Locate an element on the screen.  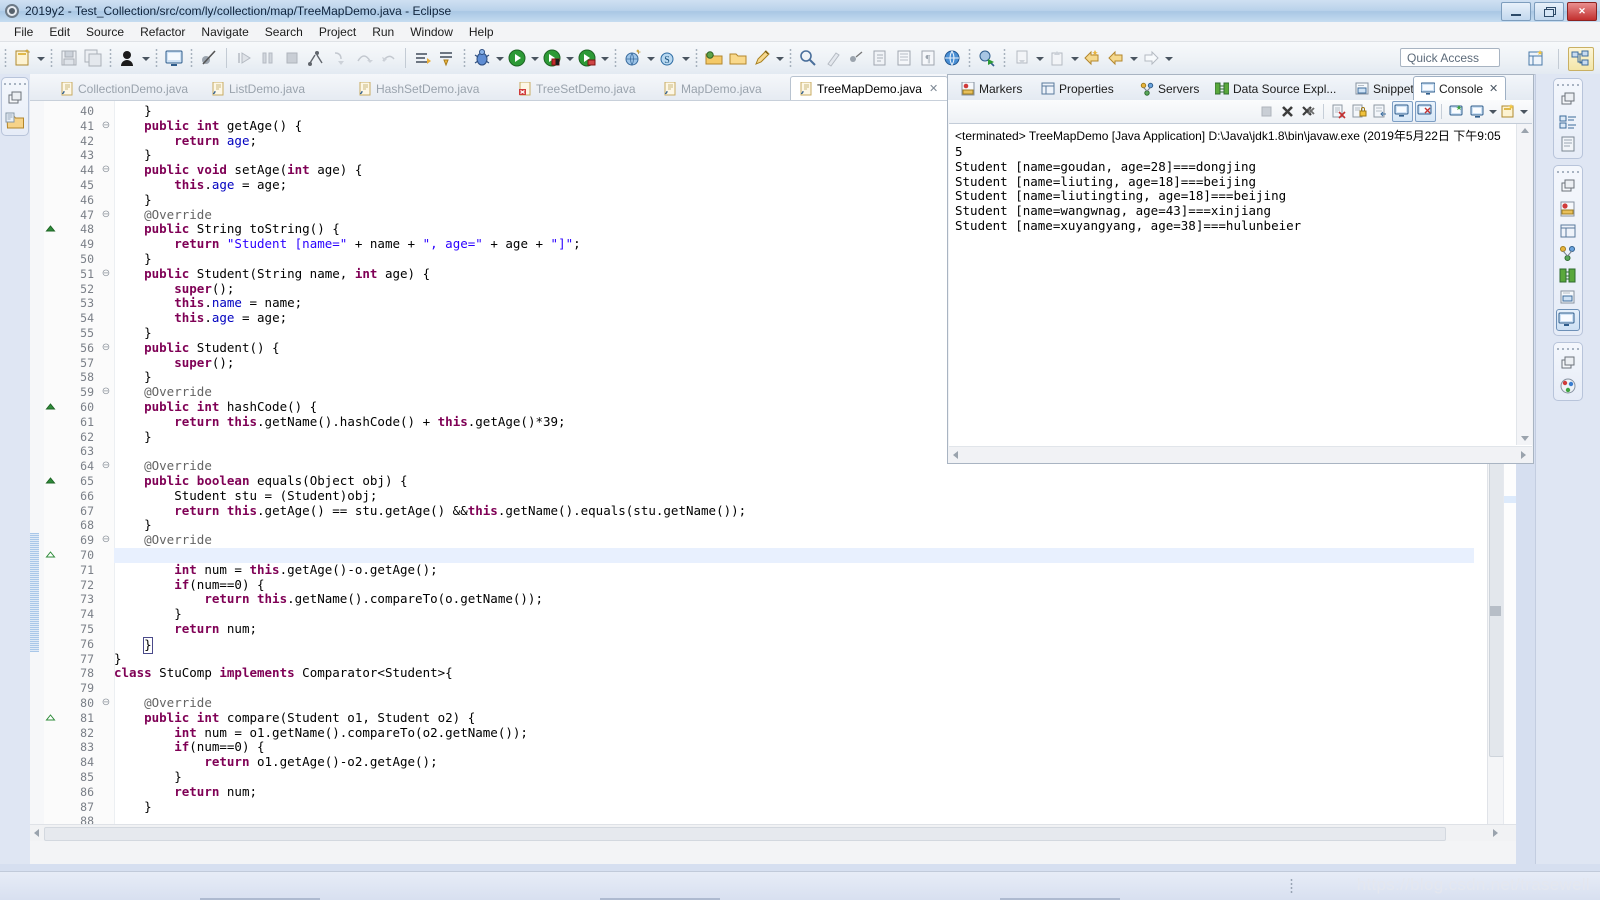
run-dropdown is located at coordinates (534, 58).